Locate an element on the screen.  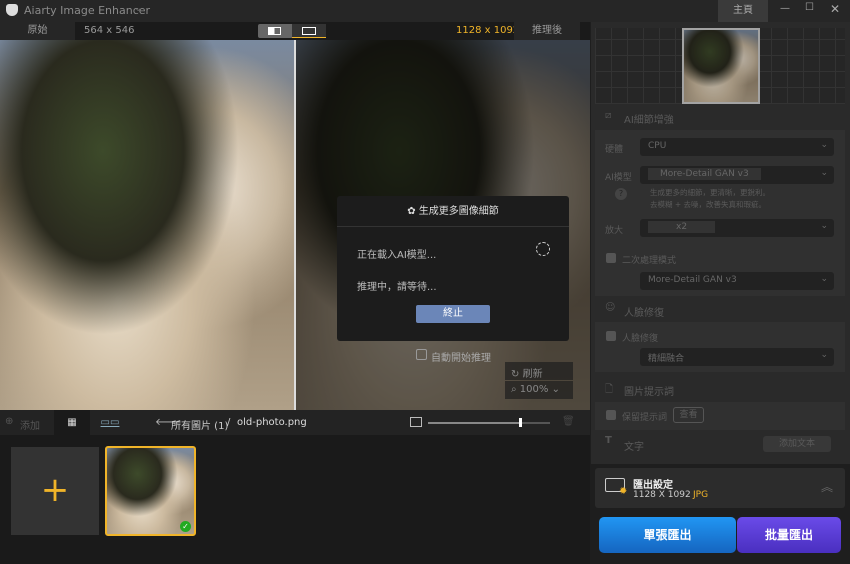
auto-start-checkbox is located at coordinates (421, 354).